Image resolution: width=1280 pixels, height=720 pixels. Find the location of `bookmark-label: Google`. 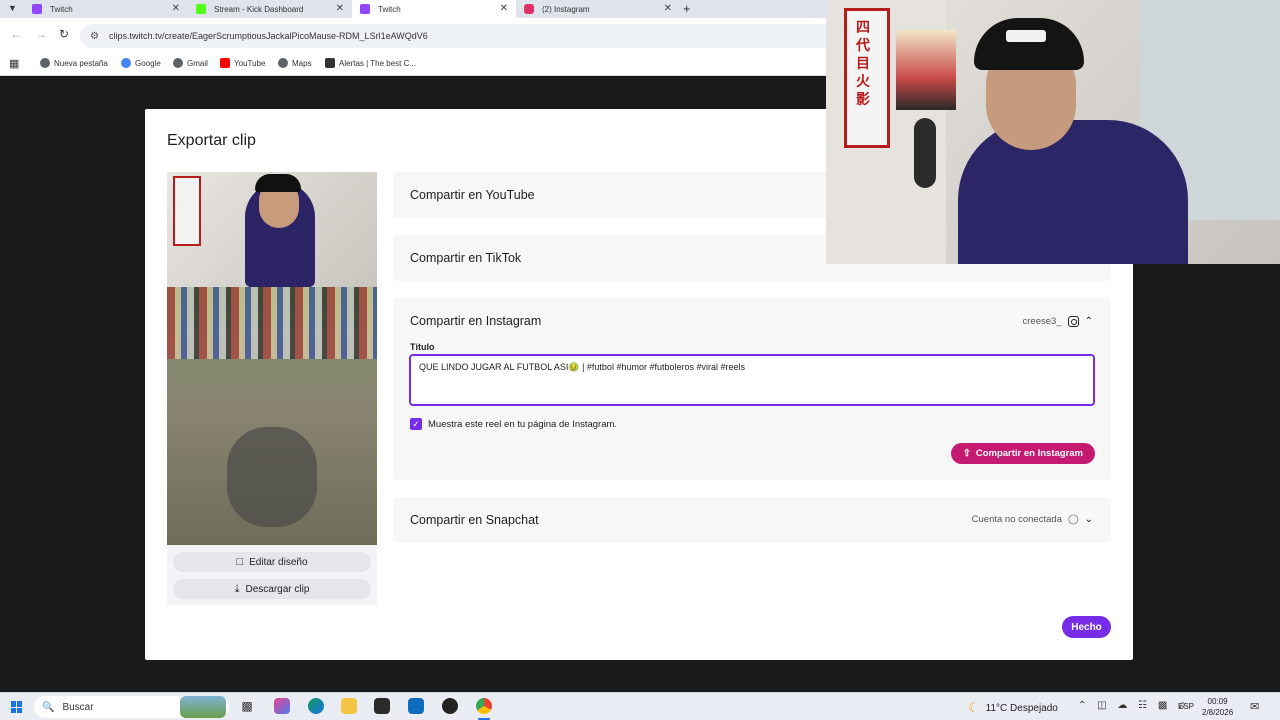

bookmark-label: Google is located at coordinates (148, 63).